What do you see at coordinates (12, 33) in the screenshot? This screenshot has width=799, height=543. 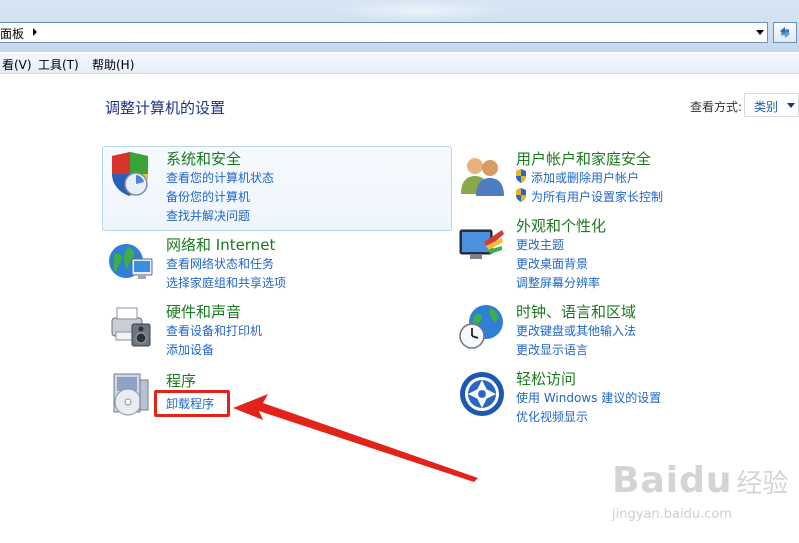 I see `breadcrumb: 面板` at bounding box center [12, 33].